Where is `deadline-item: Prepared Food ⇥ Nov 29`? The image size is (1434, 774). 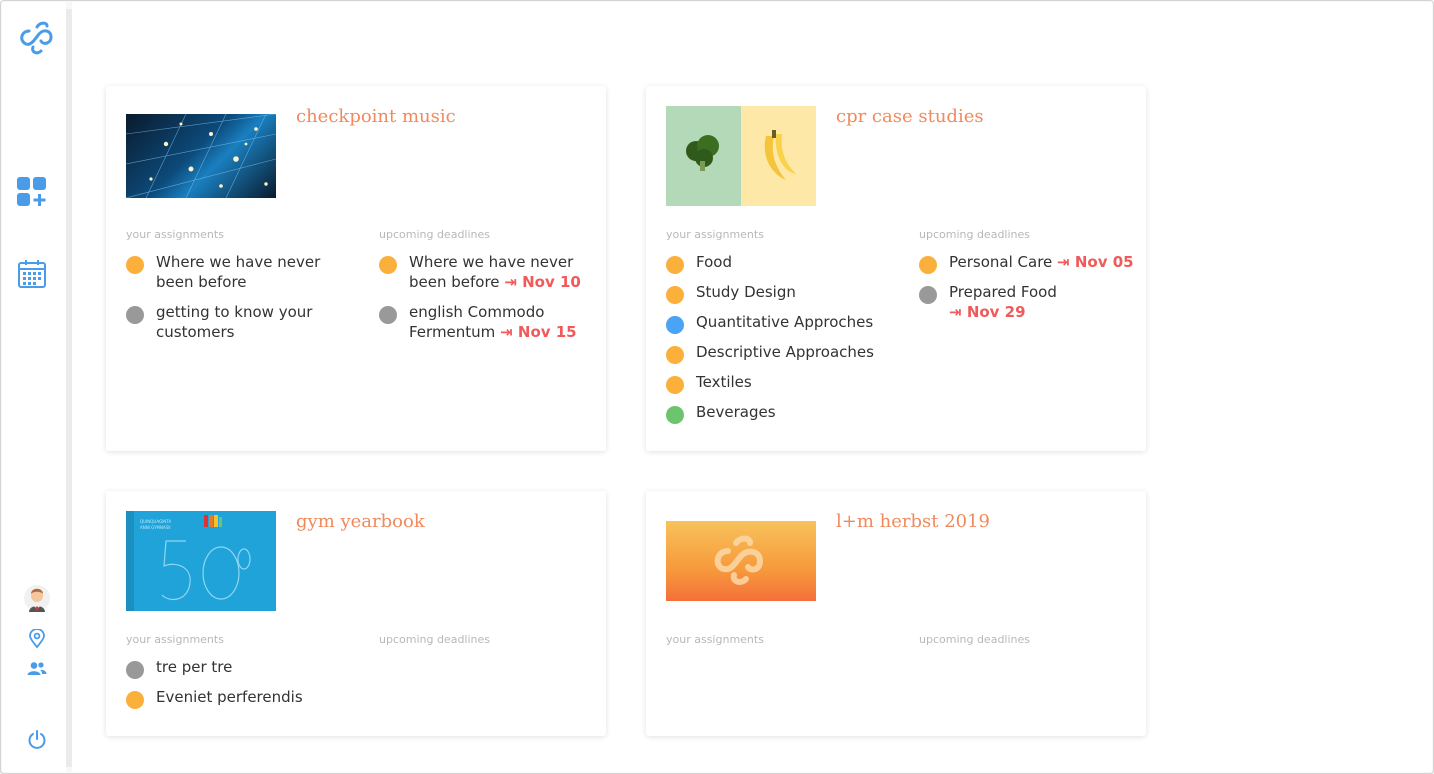
deadline-item: Prepared Food ⇥ Nov 29 is located at coordinates (1029, 302).